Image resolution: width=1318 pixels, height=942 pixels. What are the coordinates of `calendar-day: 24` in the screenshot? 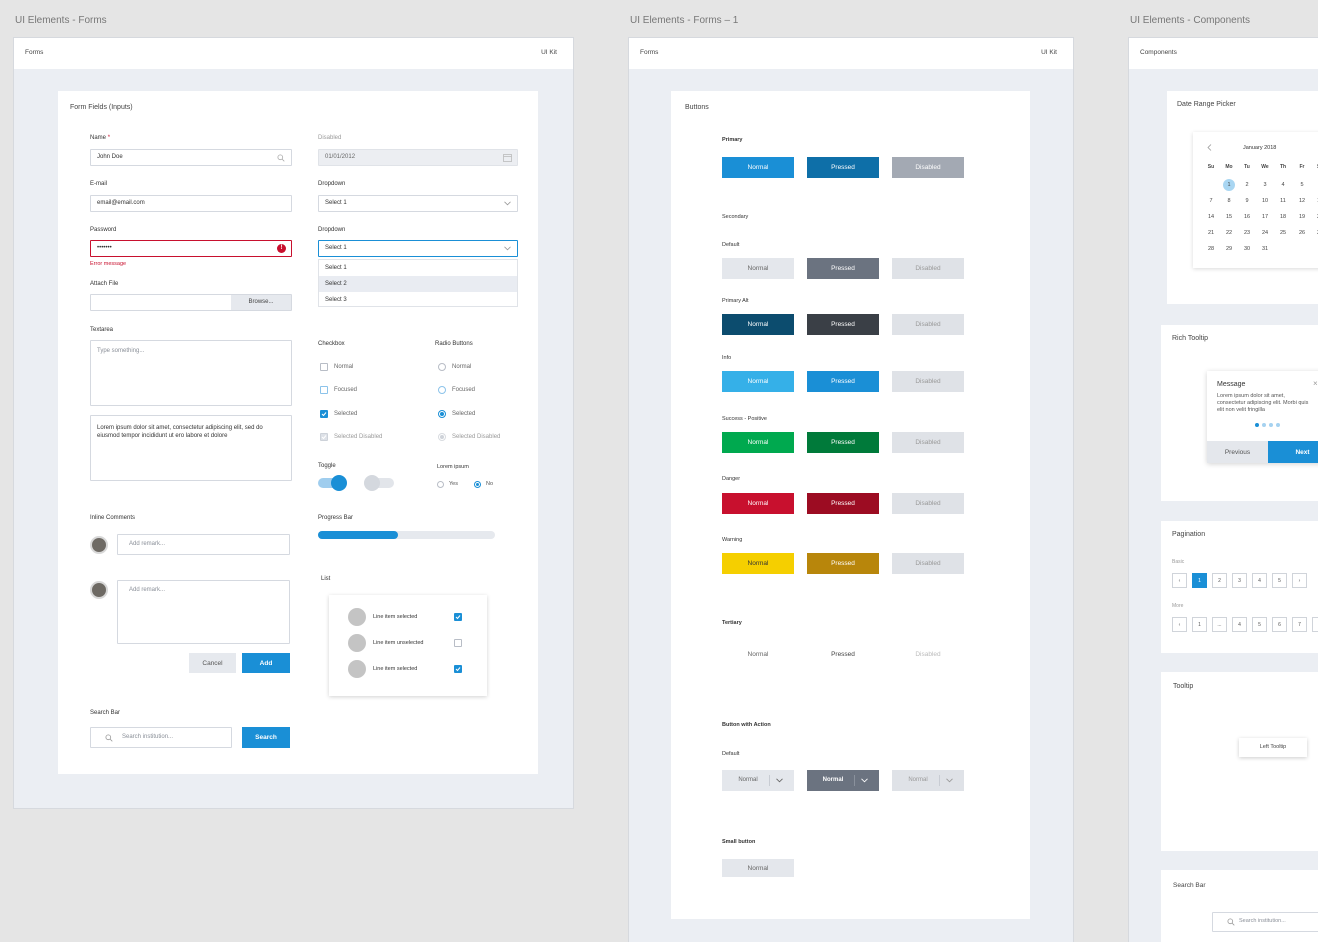 It's located at (1265, 233).